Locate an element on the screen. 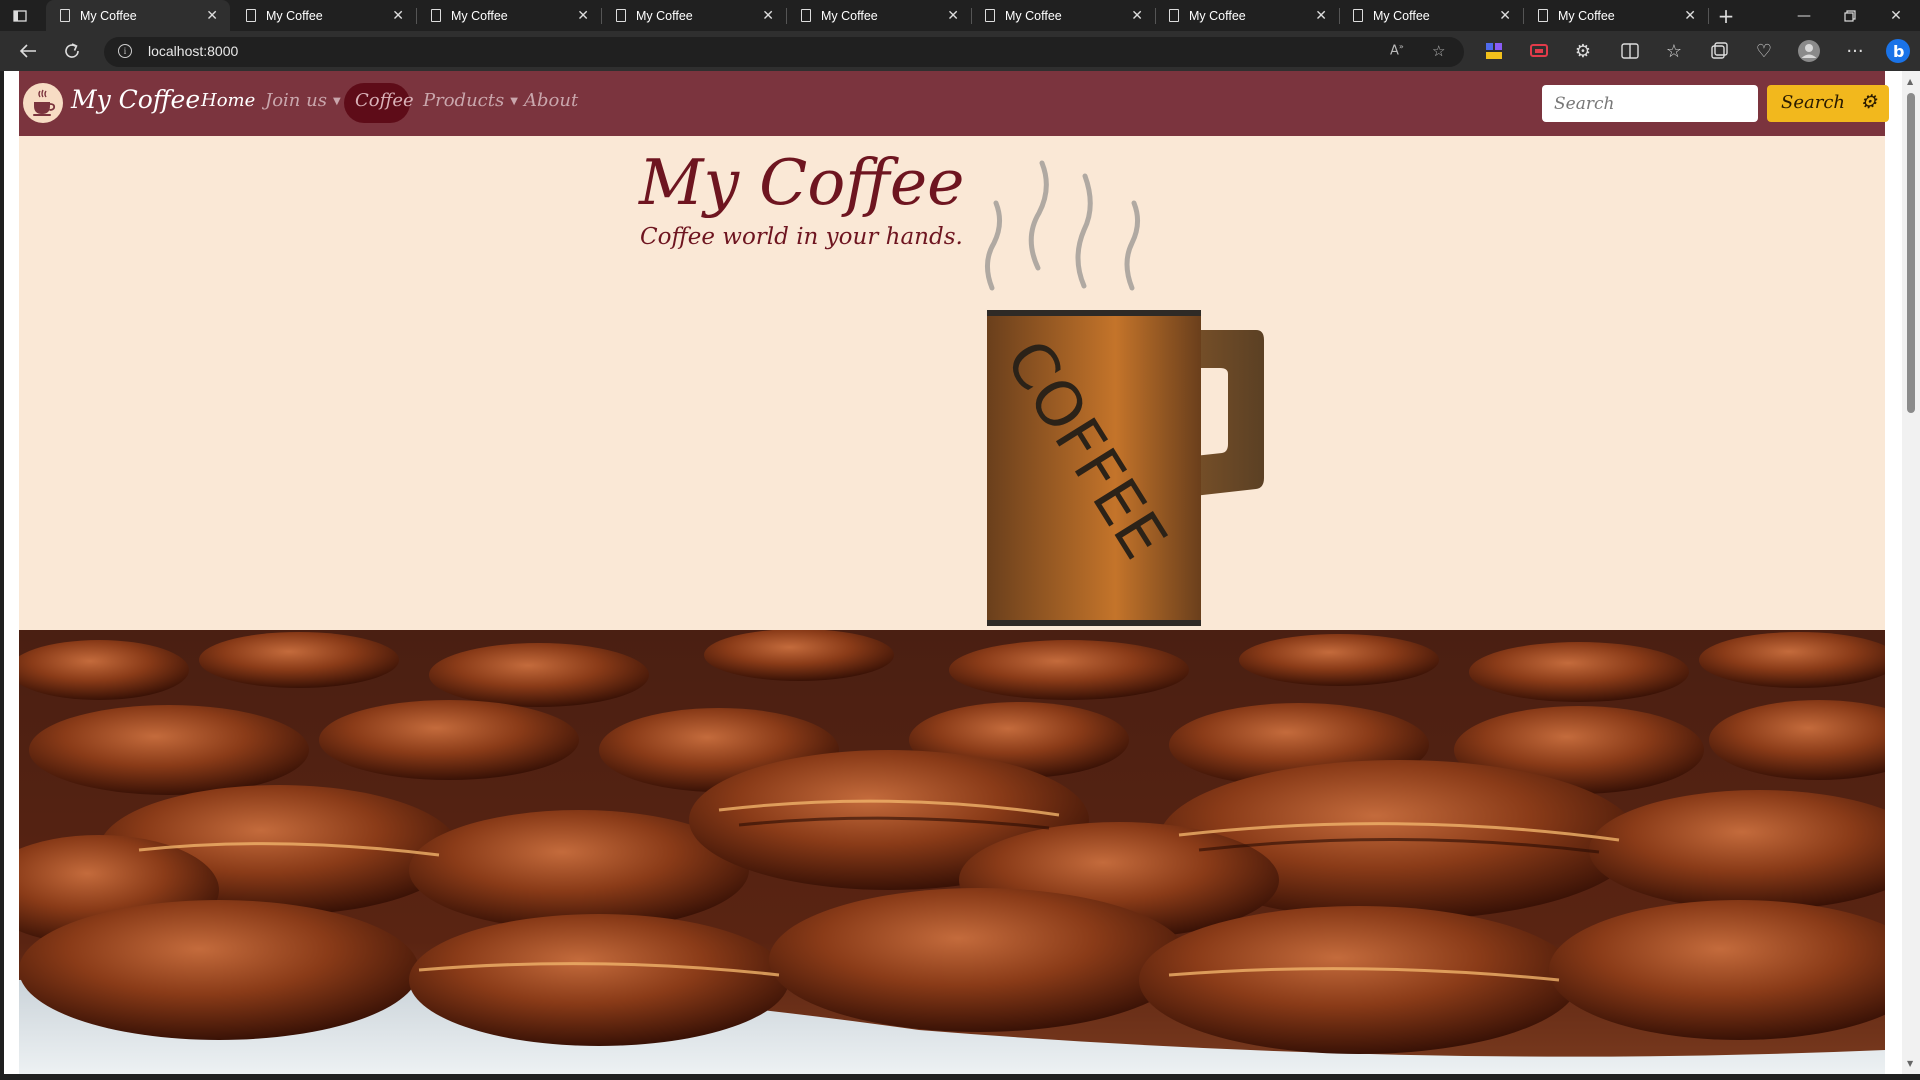 The height and width of the screenshot is (1080, 1920). window-bottom-edge is located at coordinates (960, 1077).